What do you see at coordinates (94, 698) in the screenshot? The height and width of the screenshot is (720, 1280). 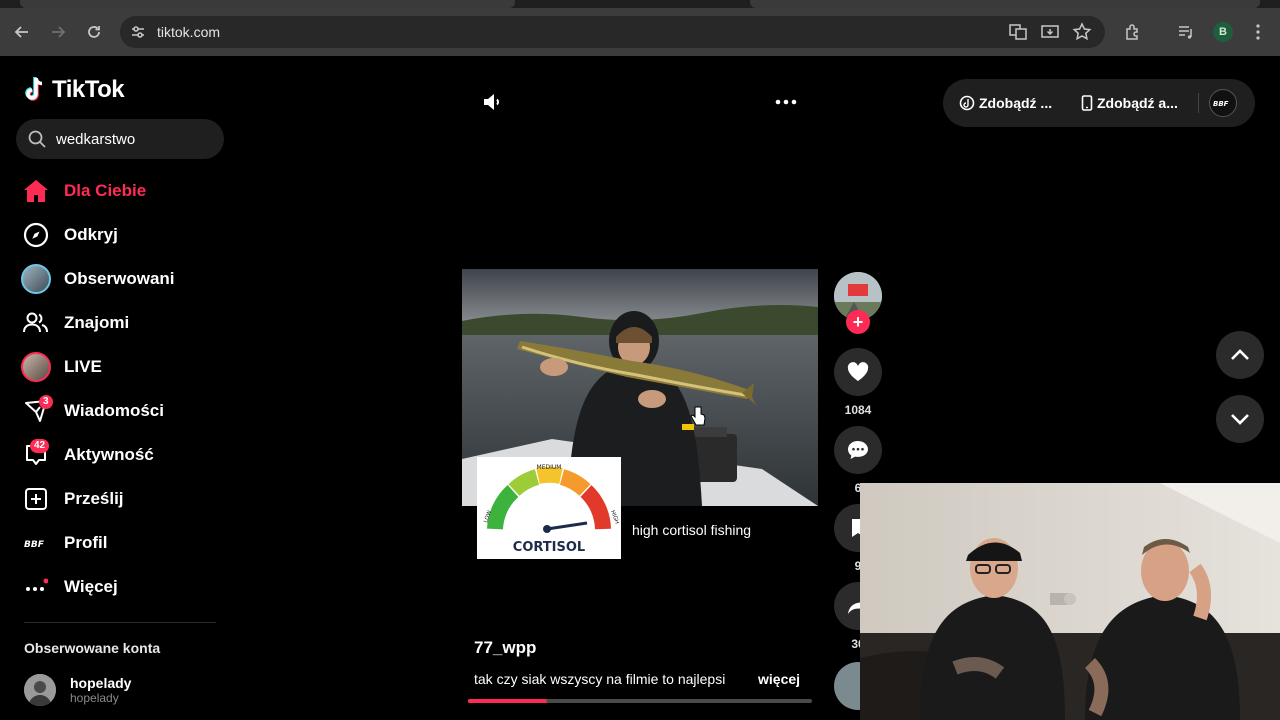 I see `account-handle: hopelady` at bounding box center [94, 698].